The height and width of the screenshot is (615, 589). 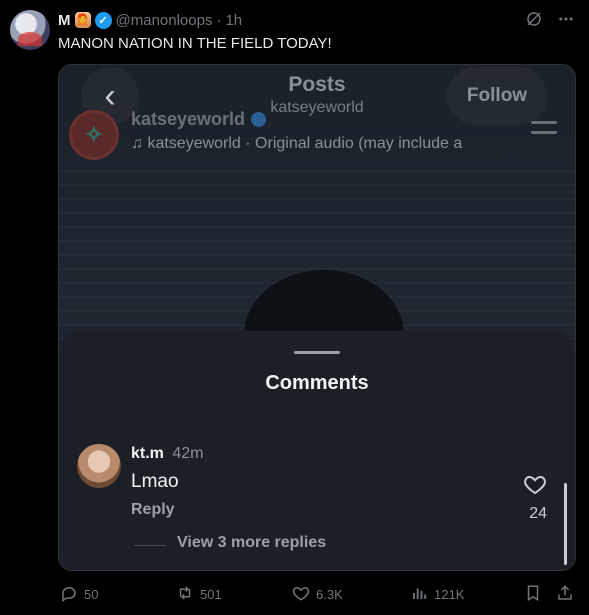 I want to click on follow-button: Follow, so click(x=497, y=96).